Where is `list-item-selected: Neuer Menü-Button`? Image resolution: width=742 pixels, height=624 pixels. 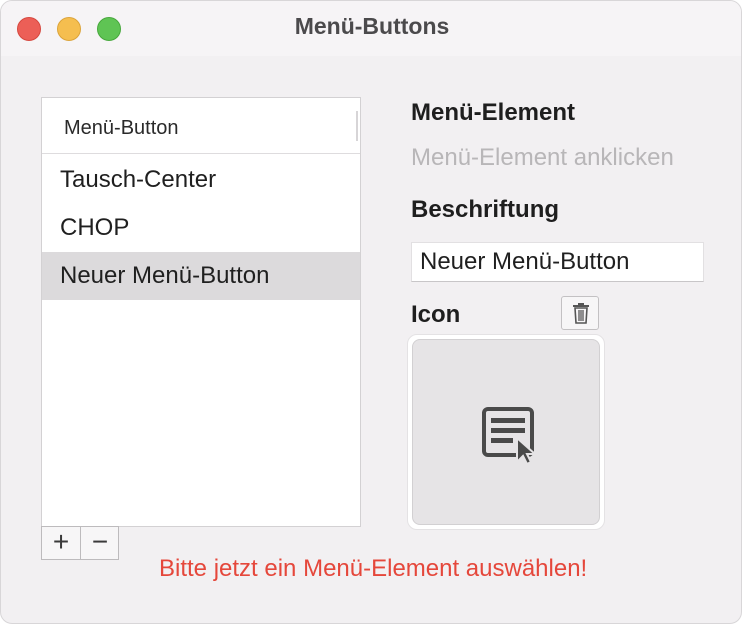
list-item-selected: Neuer Menü-Button is located at coordinates (201, 276).